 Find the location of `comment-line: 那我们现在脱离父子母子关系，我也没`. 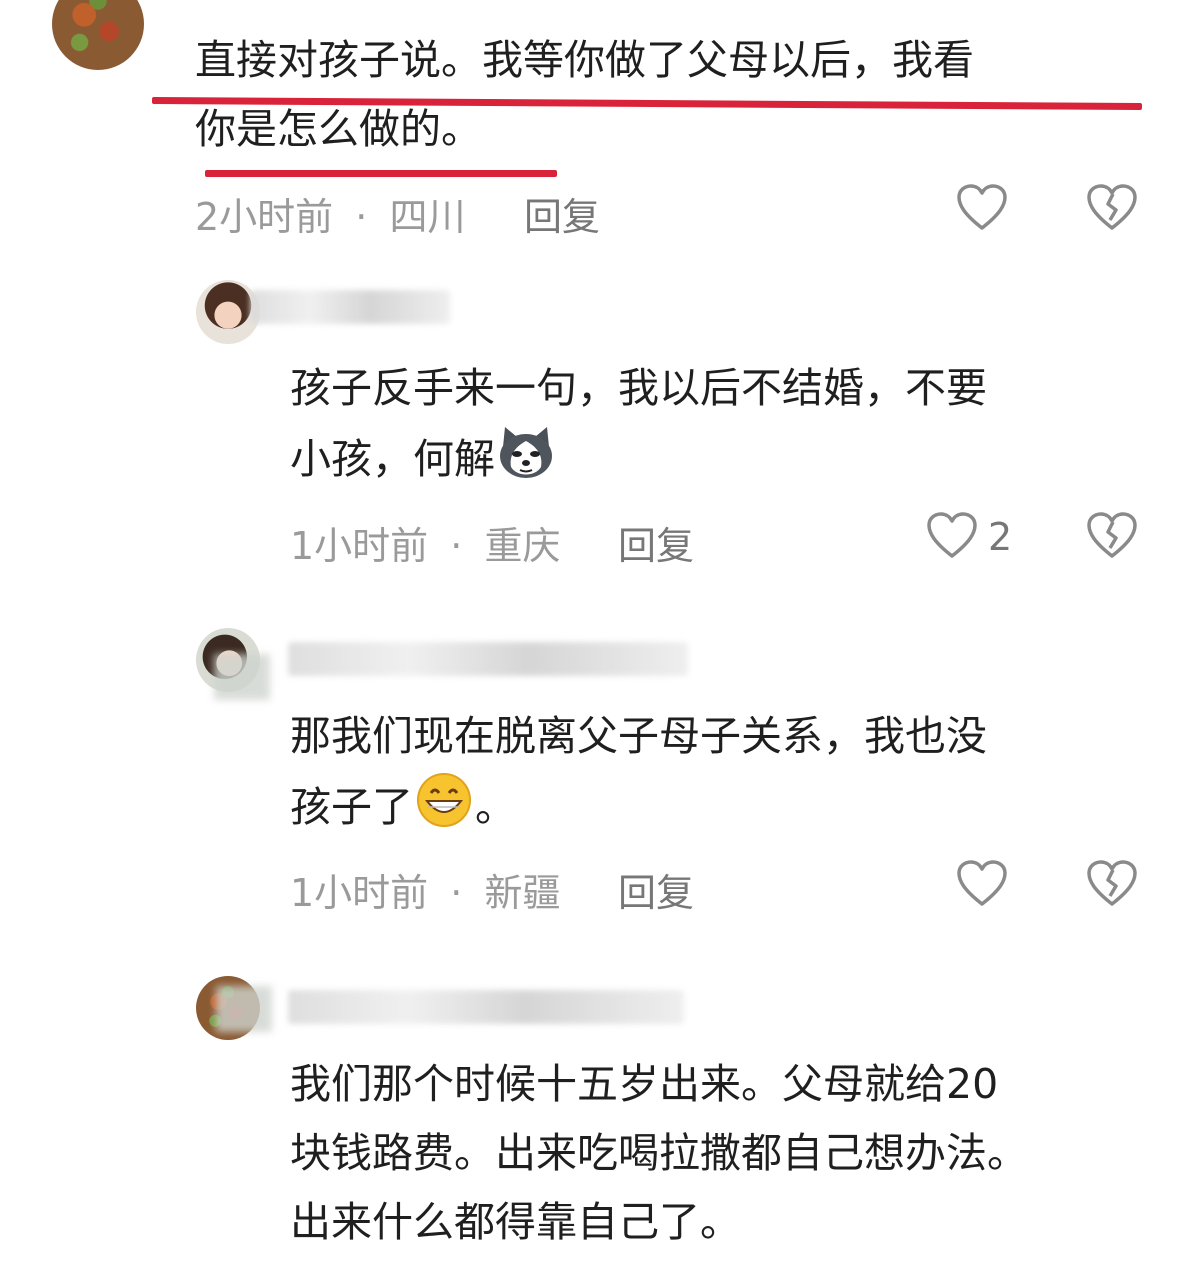

comment-line: 那我们现在脱离父子母子关系，我也没 is located at coordinates (638, 736).